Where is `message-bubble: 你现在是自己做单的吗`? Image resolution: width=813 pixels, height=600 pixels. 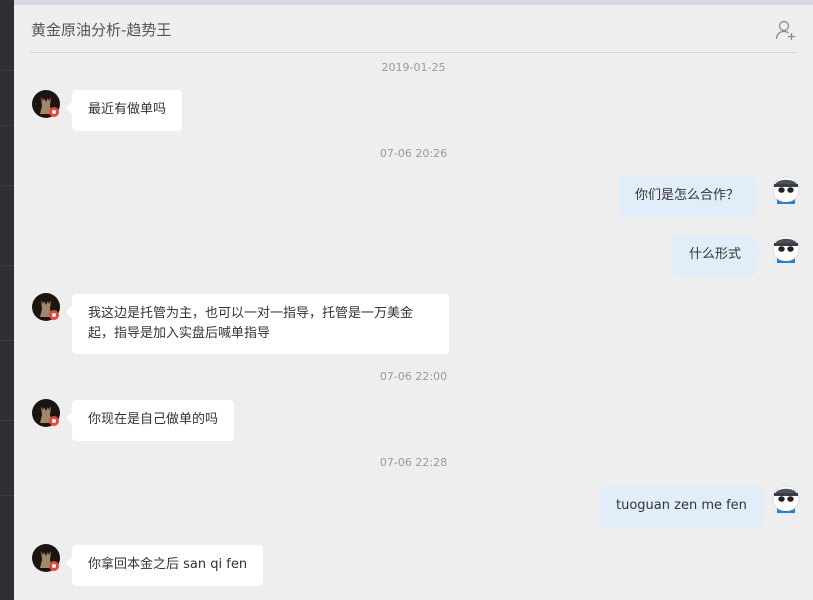 message-bubble: 你现在是自己做单的吗 is located at coordinates (150, 420).